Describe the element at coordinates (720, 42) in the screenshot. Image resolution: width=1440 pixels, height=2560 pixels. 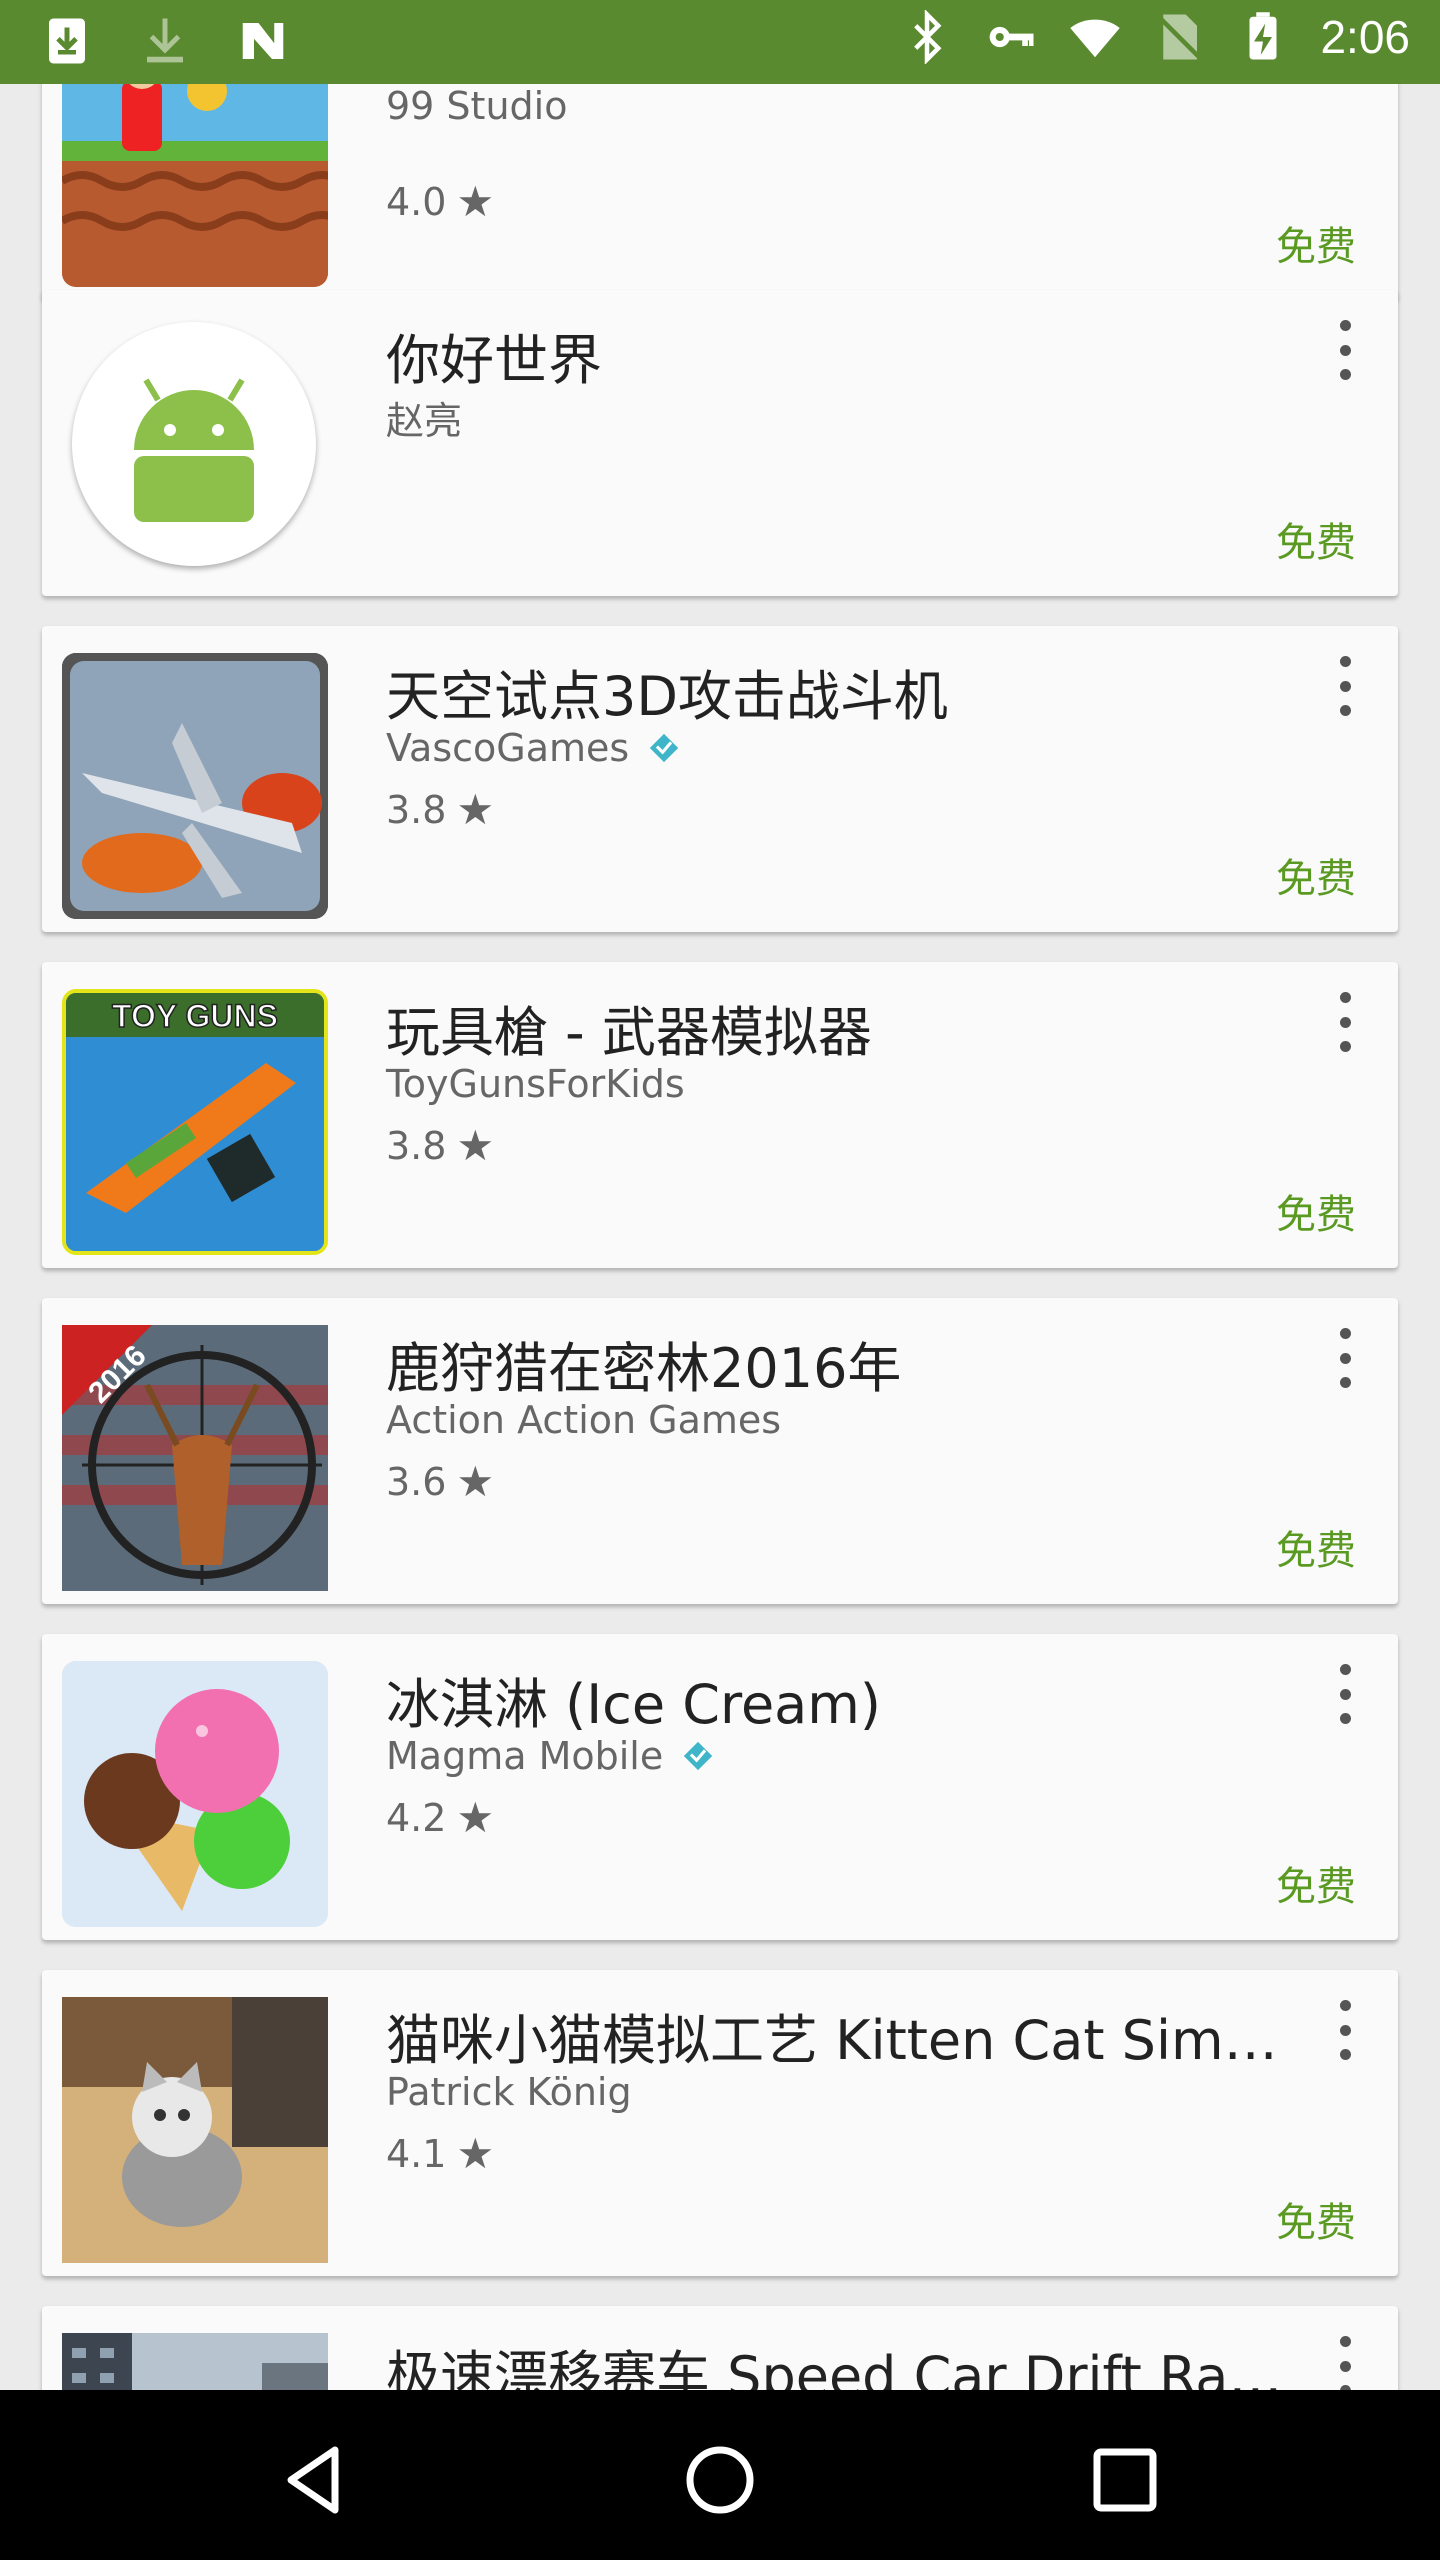
I see `status-bar: 2:06` at that location.